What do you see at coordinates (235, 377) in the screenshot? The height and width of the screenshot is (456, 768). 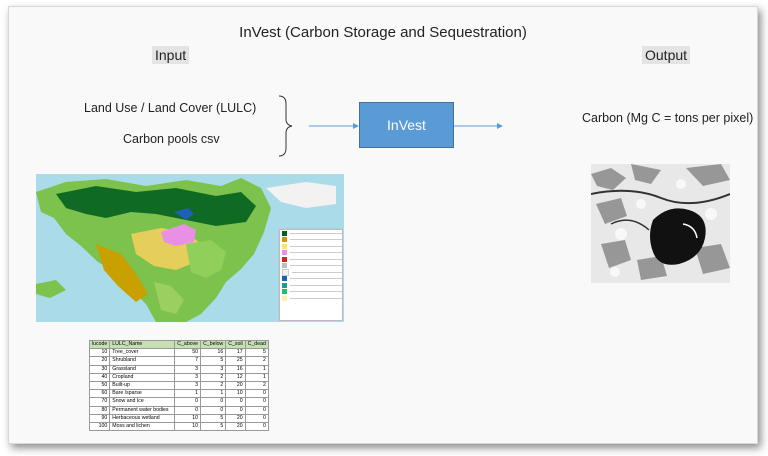 I see `cell: 12` at bounding box center [235, 377].